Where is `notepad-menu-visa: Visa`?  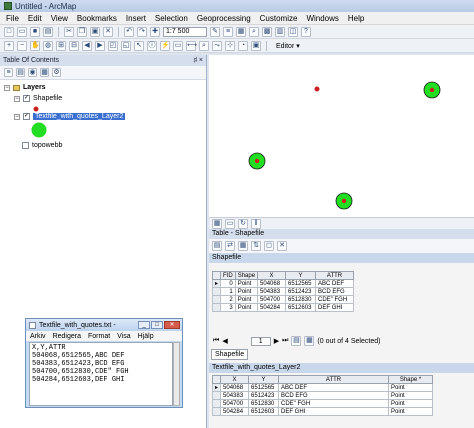
notepad-menu-visa: Visa is located at coordinates (124, 336).